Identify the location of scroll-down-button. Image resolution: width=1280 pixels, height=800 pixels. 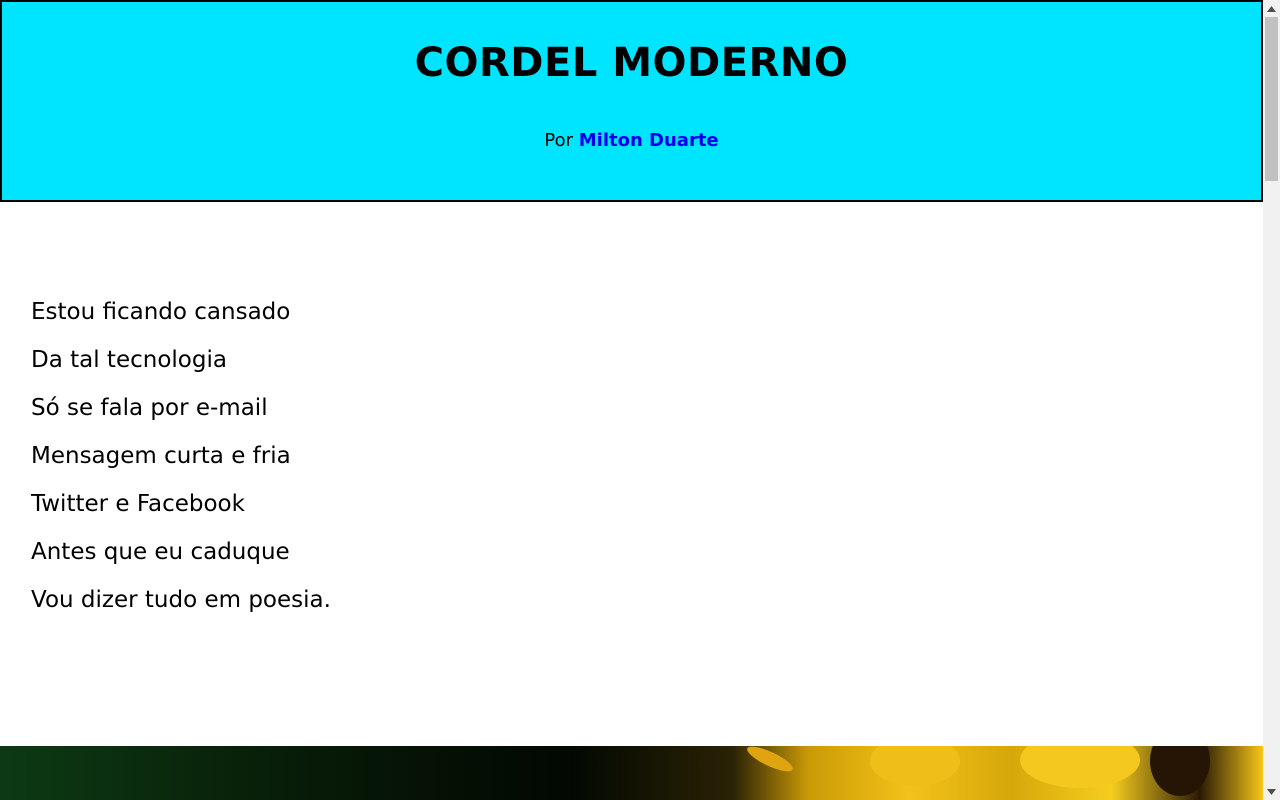
(1271, 791).